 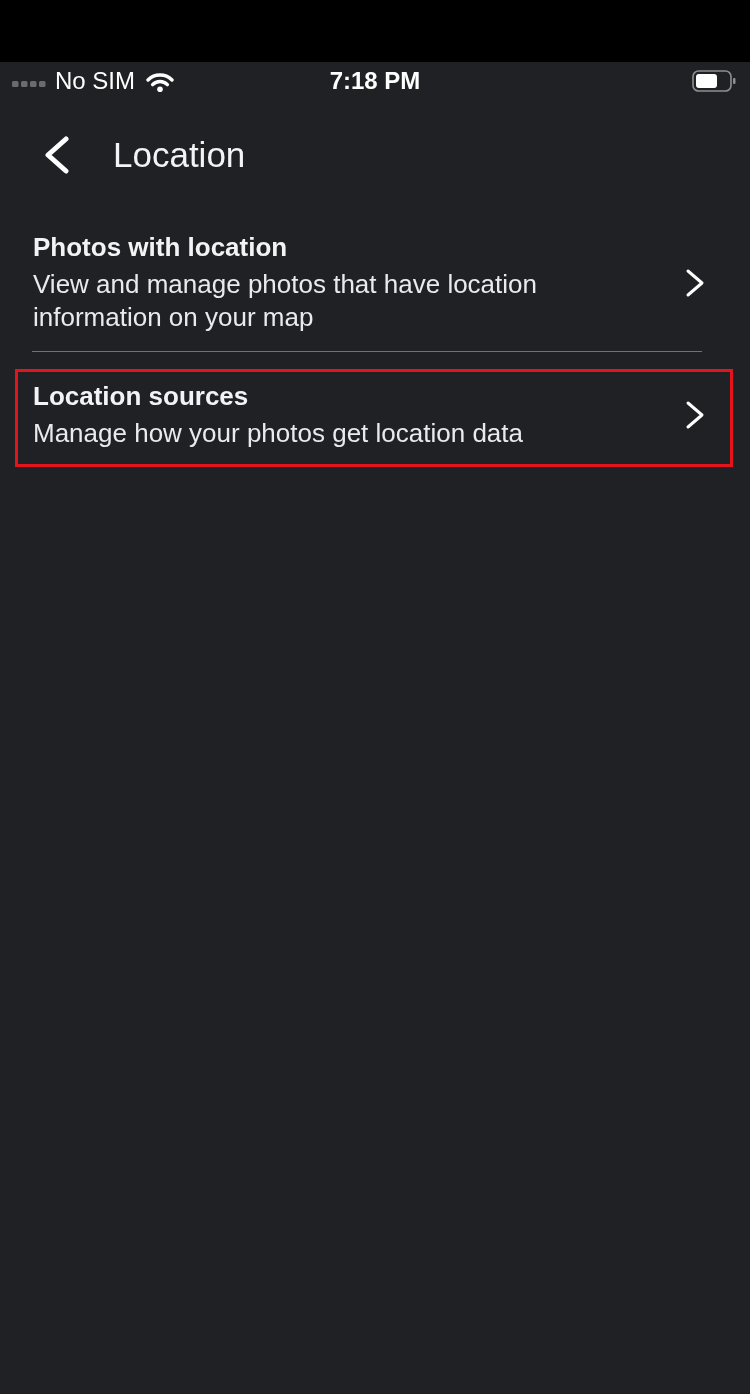 I want to click on item-subtitle: View and manage photos that have location information on your map, so click(x=285, y=301).